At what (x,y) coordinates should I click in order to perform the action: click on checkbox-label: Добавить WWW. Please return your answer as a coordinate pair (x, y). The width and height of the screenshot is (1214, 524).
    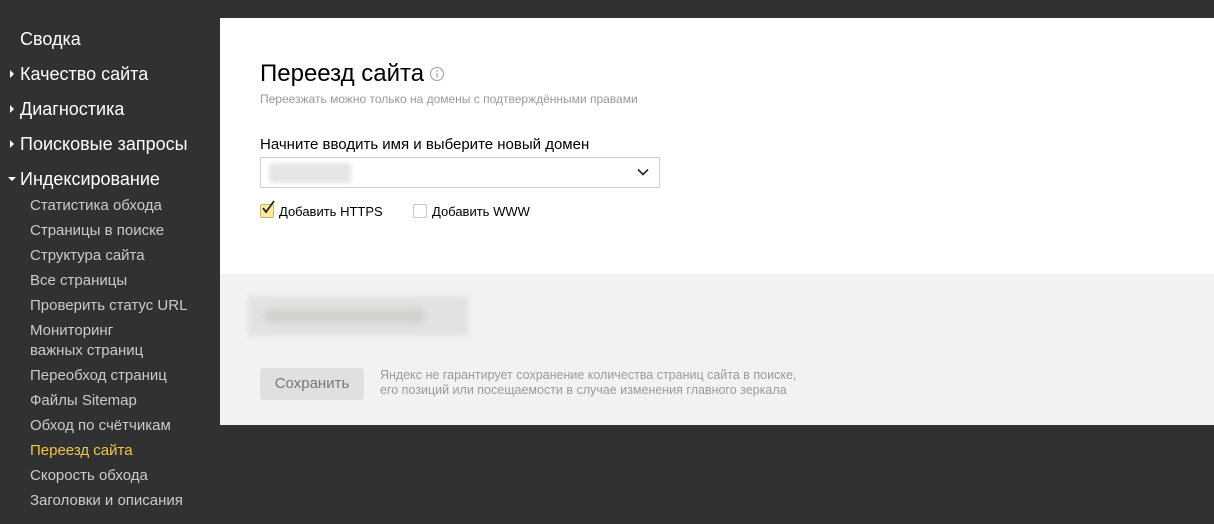
    Looking at the image, I should click on (481, 211).